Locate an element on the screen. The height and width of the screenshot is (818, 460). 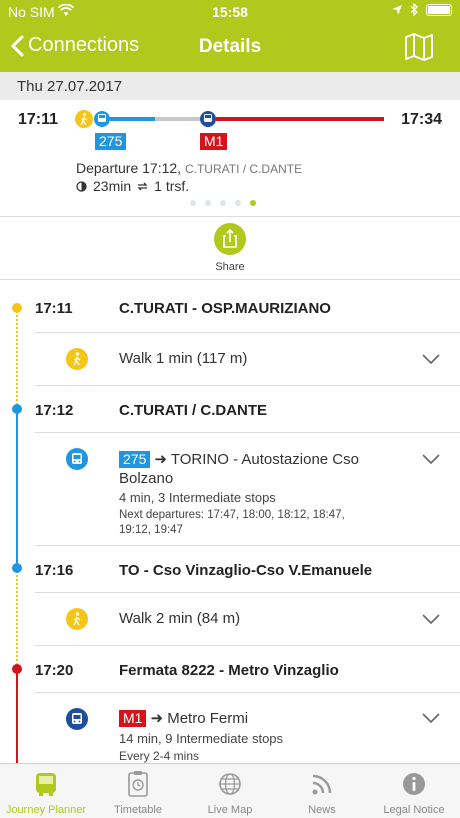
walk-leg-row: Walk 1 min (117 m) is located at coordinates (230, 359).